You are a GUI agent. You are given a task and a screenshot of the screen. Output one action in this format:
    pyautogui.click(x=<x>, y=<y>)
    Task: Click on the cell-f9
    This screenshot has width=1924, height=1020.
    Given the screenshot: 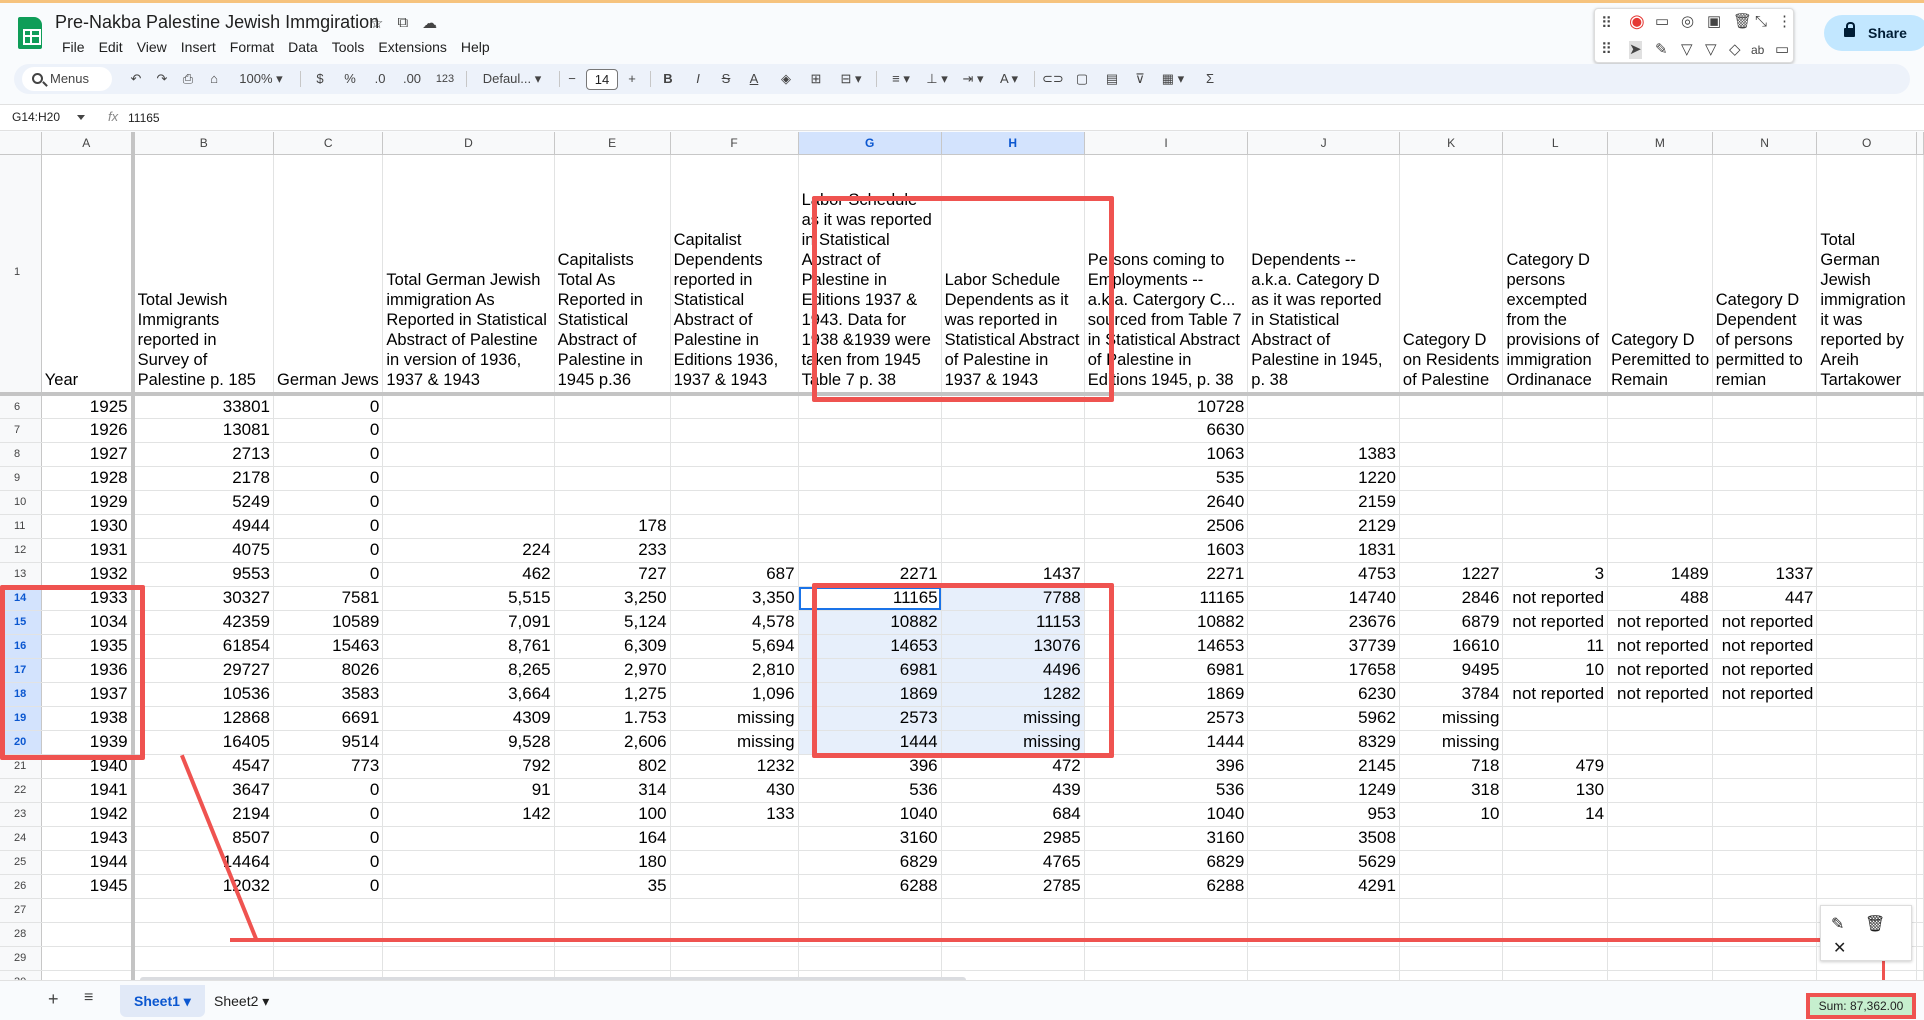 What is the action you would take?
    pyautogui.click(x=734, y=478)
    